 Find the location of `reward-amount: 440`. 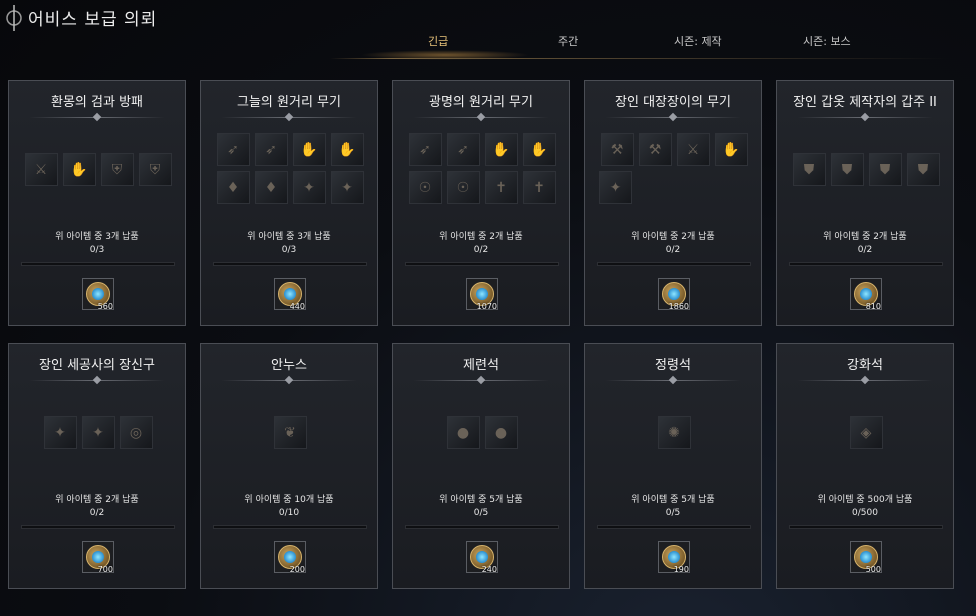

reward-amount: 440 is located at coordinates (297, 306).